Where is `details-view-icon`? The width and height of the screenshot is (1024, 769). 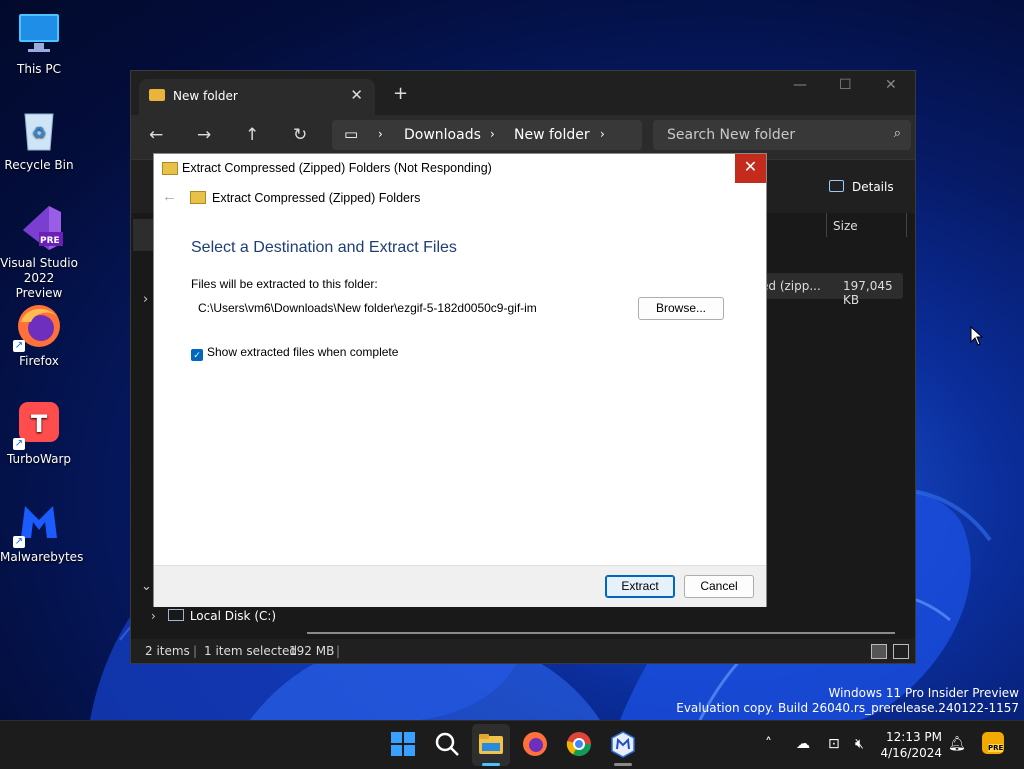 details-view-icon is located at coordinates (879, 651).